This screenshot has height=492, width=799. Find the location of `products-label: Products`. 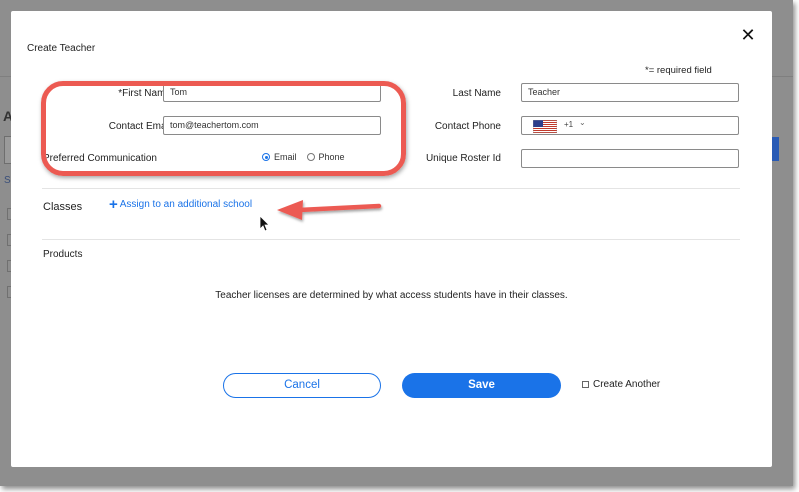

products-label: Products is located at coordinates (63, 254).